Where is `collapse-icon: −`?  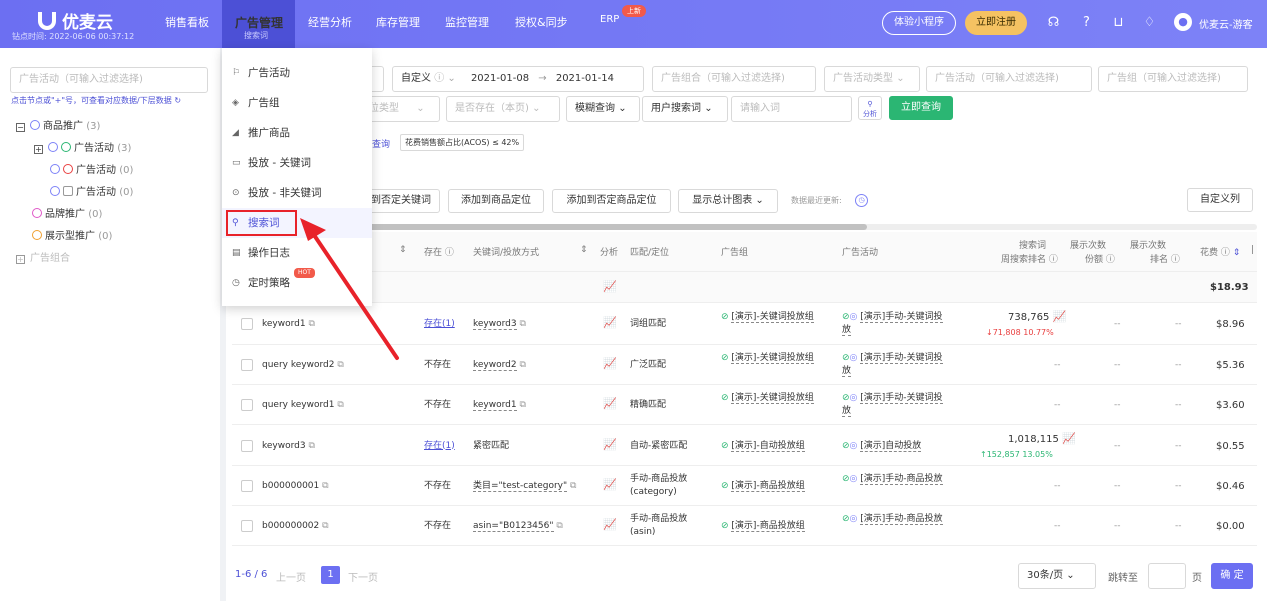
collapse-icon: − is located at coordinates (20, 127).